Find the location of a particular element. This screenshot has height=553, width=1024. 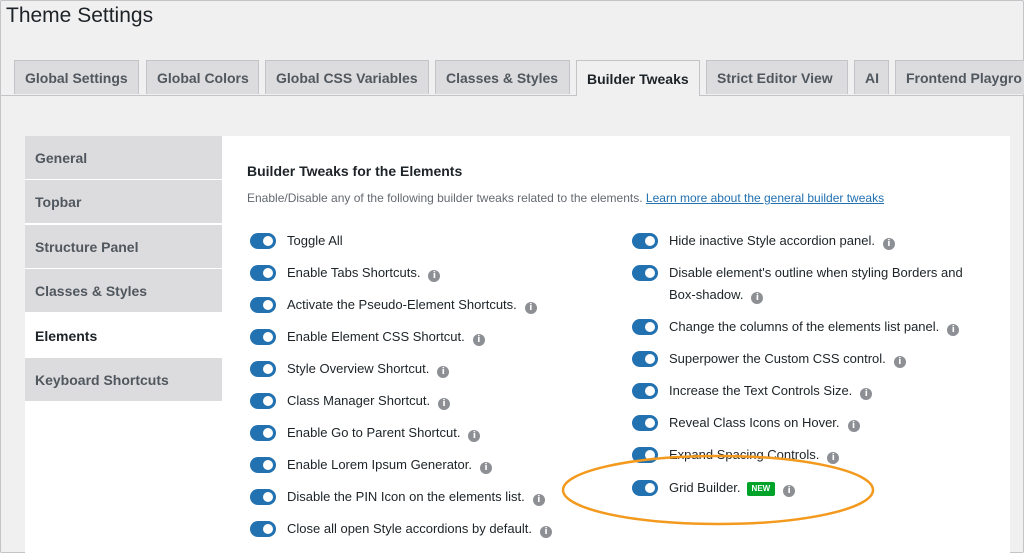

option-reveal-class-icons: Reveal Class Icons on Hover. i is located at coordinates (746, 423).